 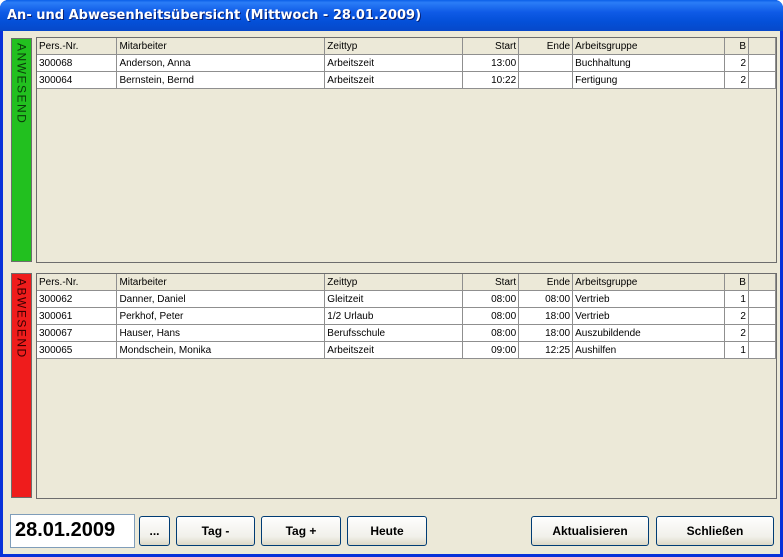 What do you see at coordinates (221, 80) in the screenshot?
I see `cell-mitarbeiter: Bernstein, Bernd` at bounding box center [221, 80].